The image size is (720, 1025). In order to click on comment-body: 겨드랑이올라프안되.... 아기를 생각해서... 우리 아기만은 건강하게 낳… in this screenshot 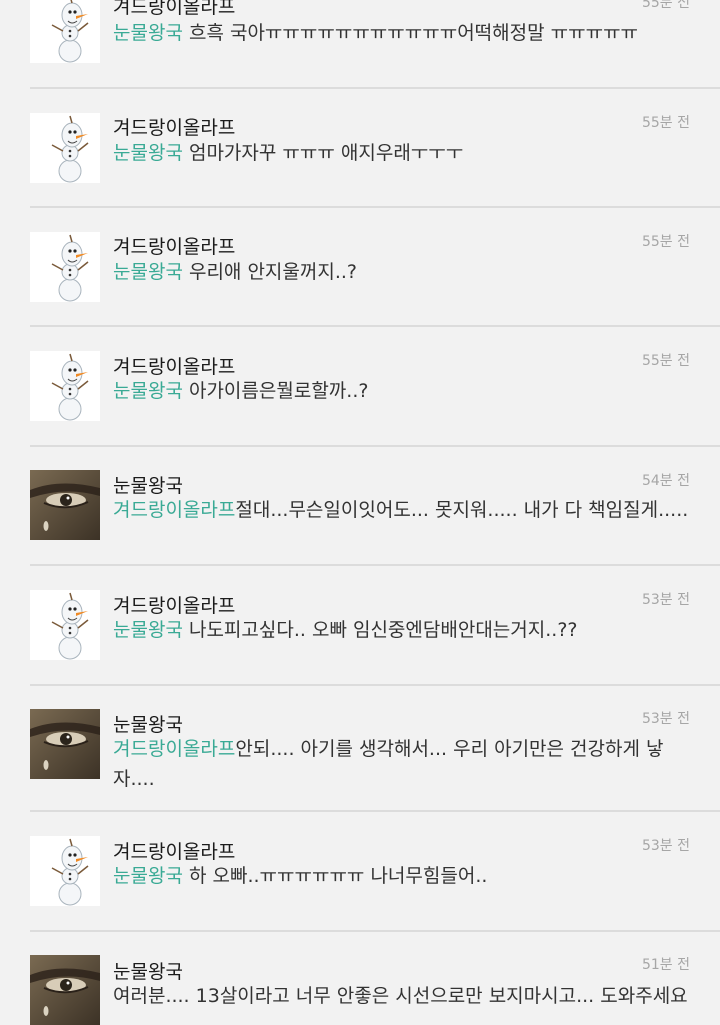, I will do `click(403, 764)`.